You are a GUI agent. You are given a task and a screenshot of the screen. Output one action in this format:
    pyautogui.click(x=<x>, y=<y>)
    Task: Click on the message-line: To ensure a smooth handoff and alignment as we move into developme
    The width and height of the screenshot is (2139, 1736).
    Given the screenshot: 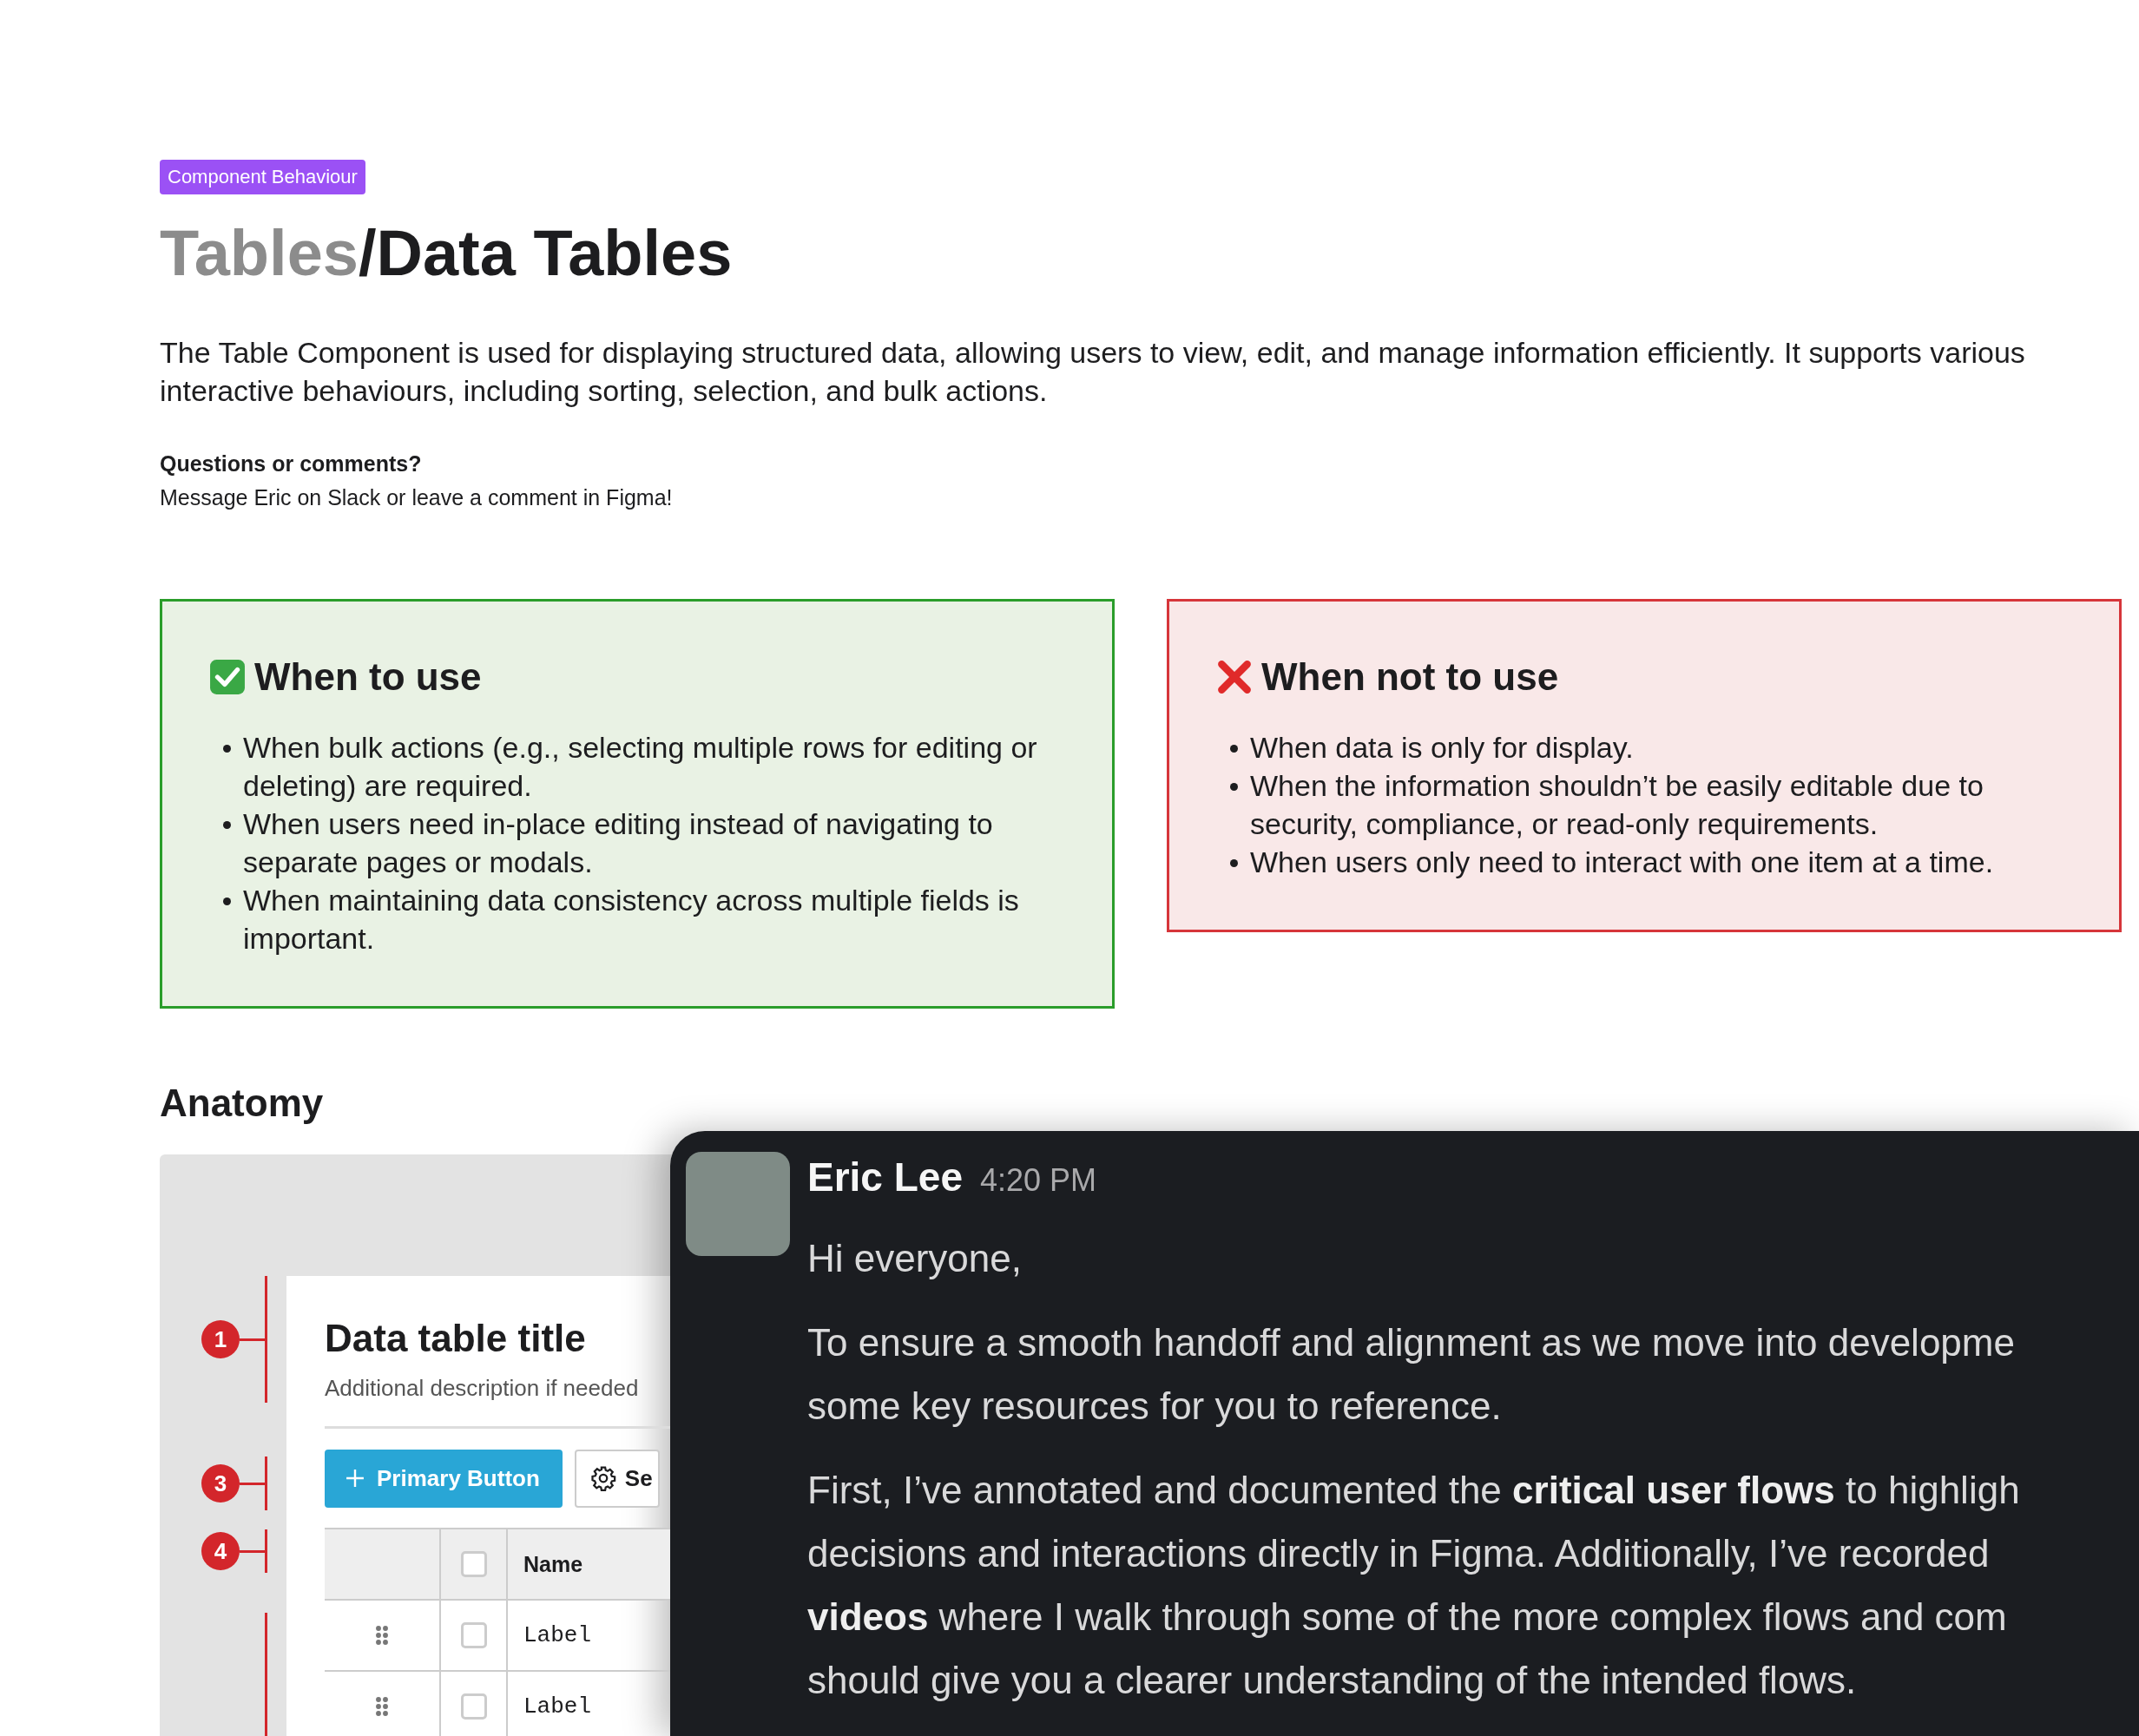 What is the action you would take?
    pyautogui.click(x=1411, y=1342)
    